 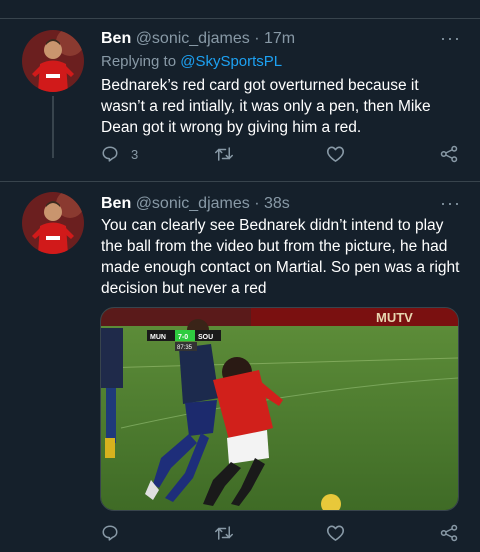 What do you see at coordinates (240, 157) in the screenshot?
I see `action-bar: 3` at bounding box center [240, 157].